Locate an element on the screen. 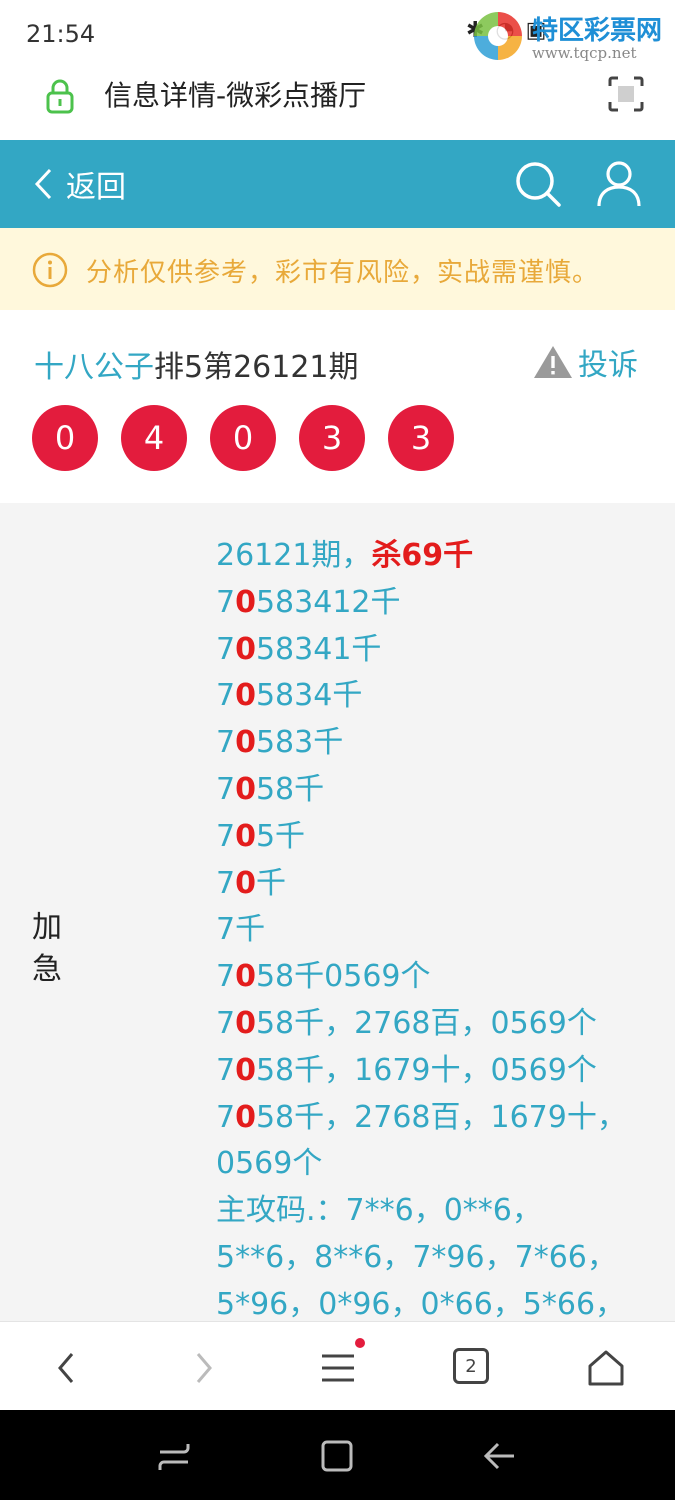 The height and width of the screenshot is (1500, 675). line-text: 26121期， is located at coordinates (294, 555).